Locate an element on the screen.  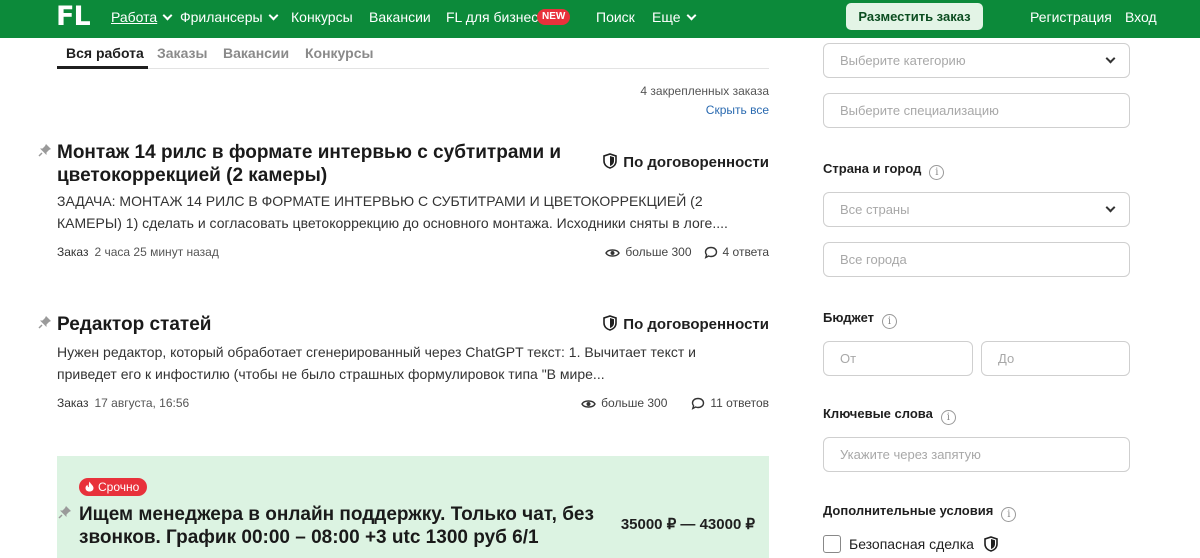
tab-contests: Конкурсы is located at coordinates (339, 53).